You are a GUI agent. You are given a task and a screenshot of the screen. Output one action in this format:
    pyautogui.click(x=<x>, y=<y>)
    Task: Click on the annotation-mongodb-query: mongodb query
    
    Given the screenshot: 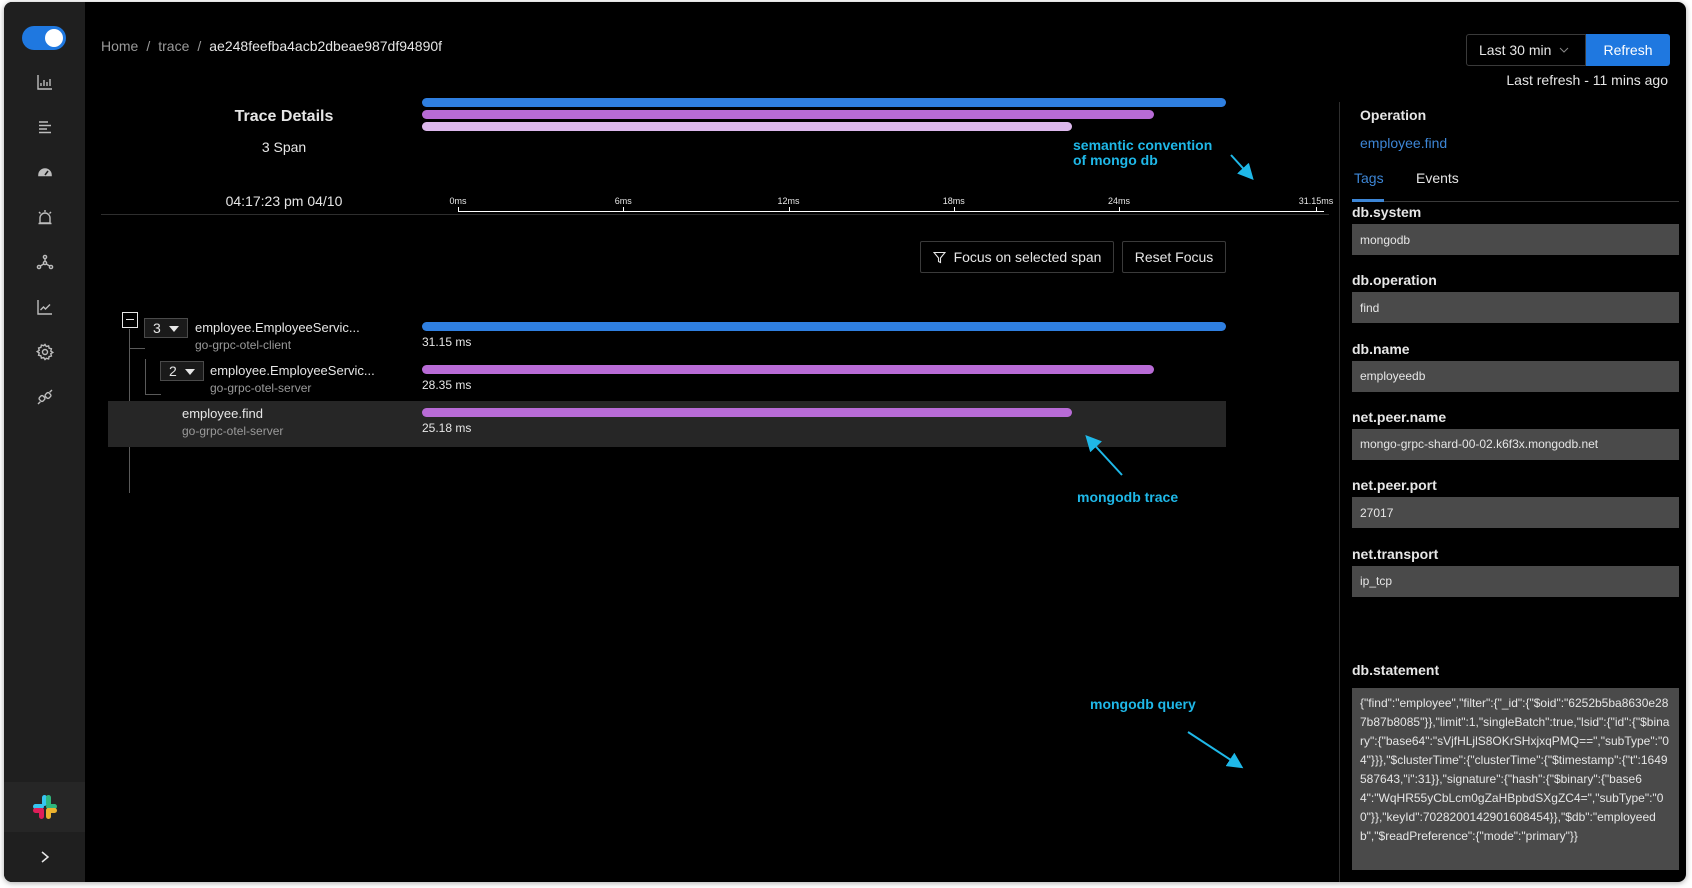 What is the action you would take?
    pyautogui.click(x=1143, y=704)
    